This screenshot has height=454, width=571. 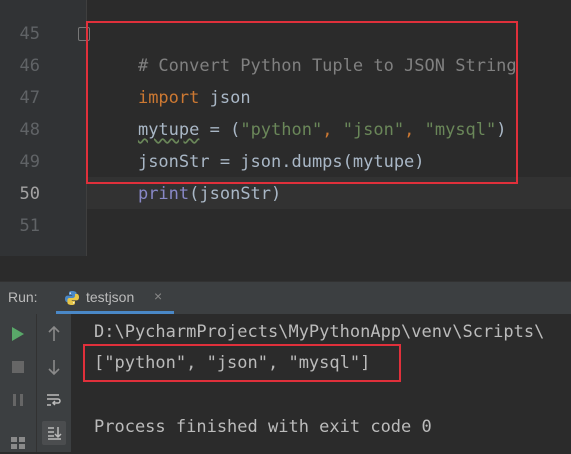 I want to click on stop-button, so click(x=18, y=367).